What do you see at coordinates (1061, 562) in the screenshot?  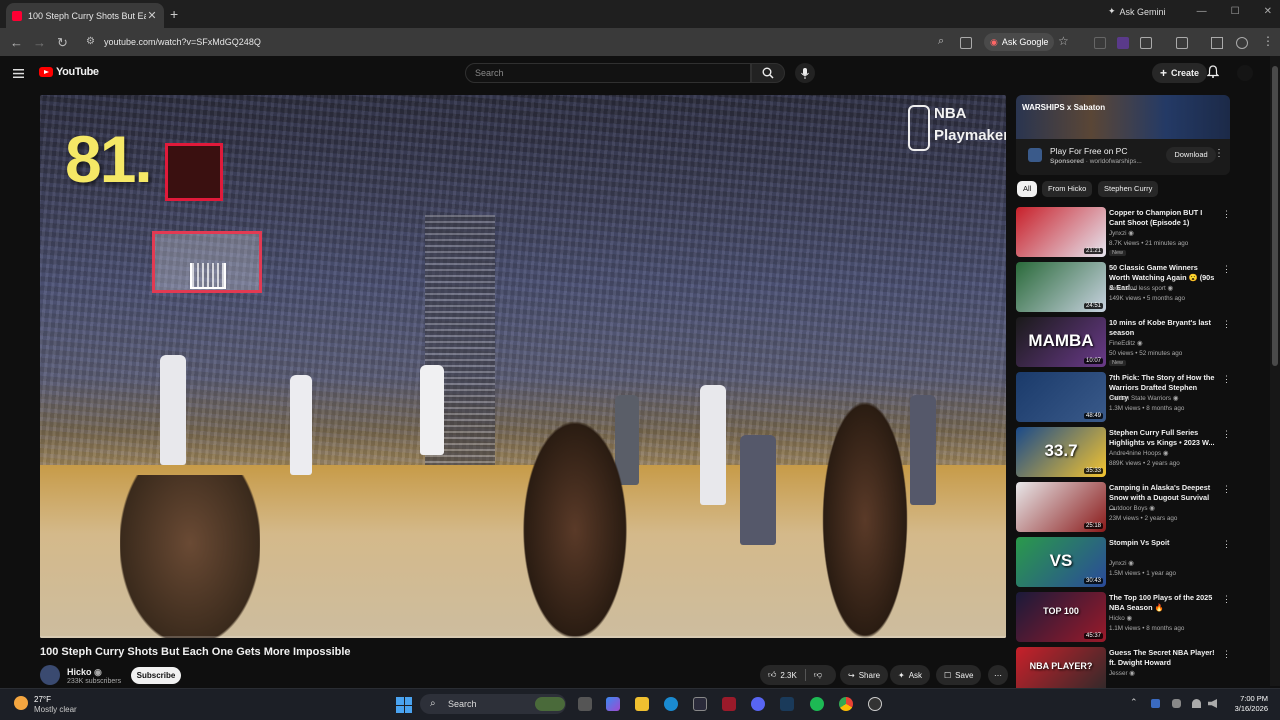 I see `recommendation-thumbnail: VS 30:43` at bounding box center [1061, 562].